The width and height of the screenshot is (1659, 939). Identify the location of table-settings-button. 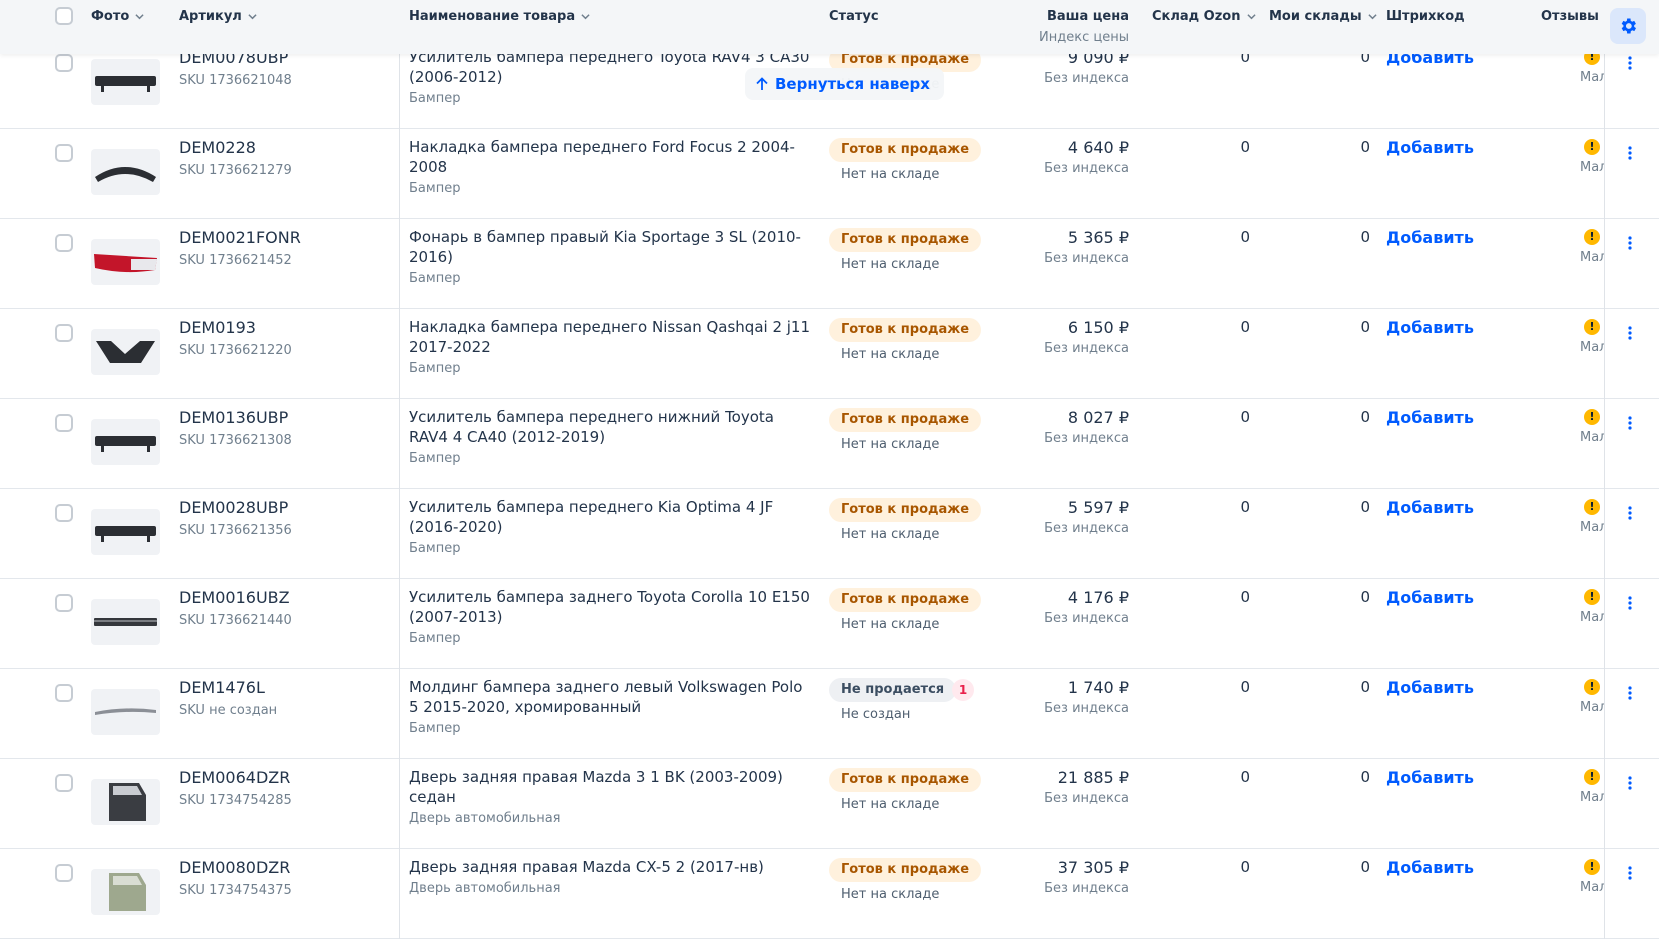
(1628, 26).